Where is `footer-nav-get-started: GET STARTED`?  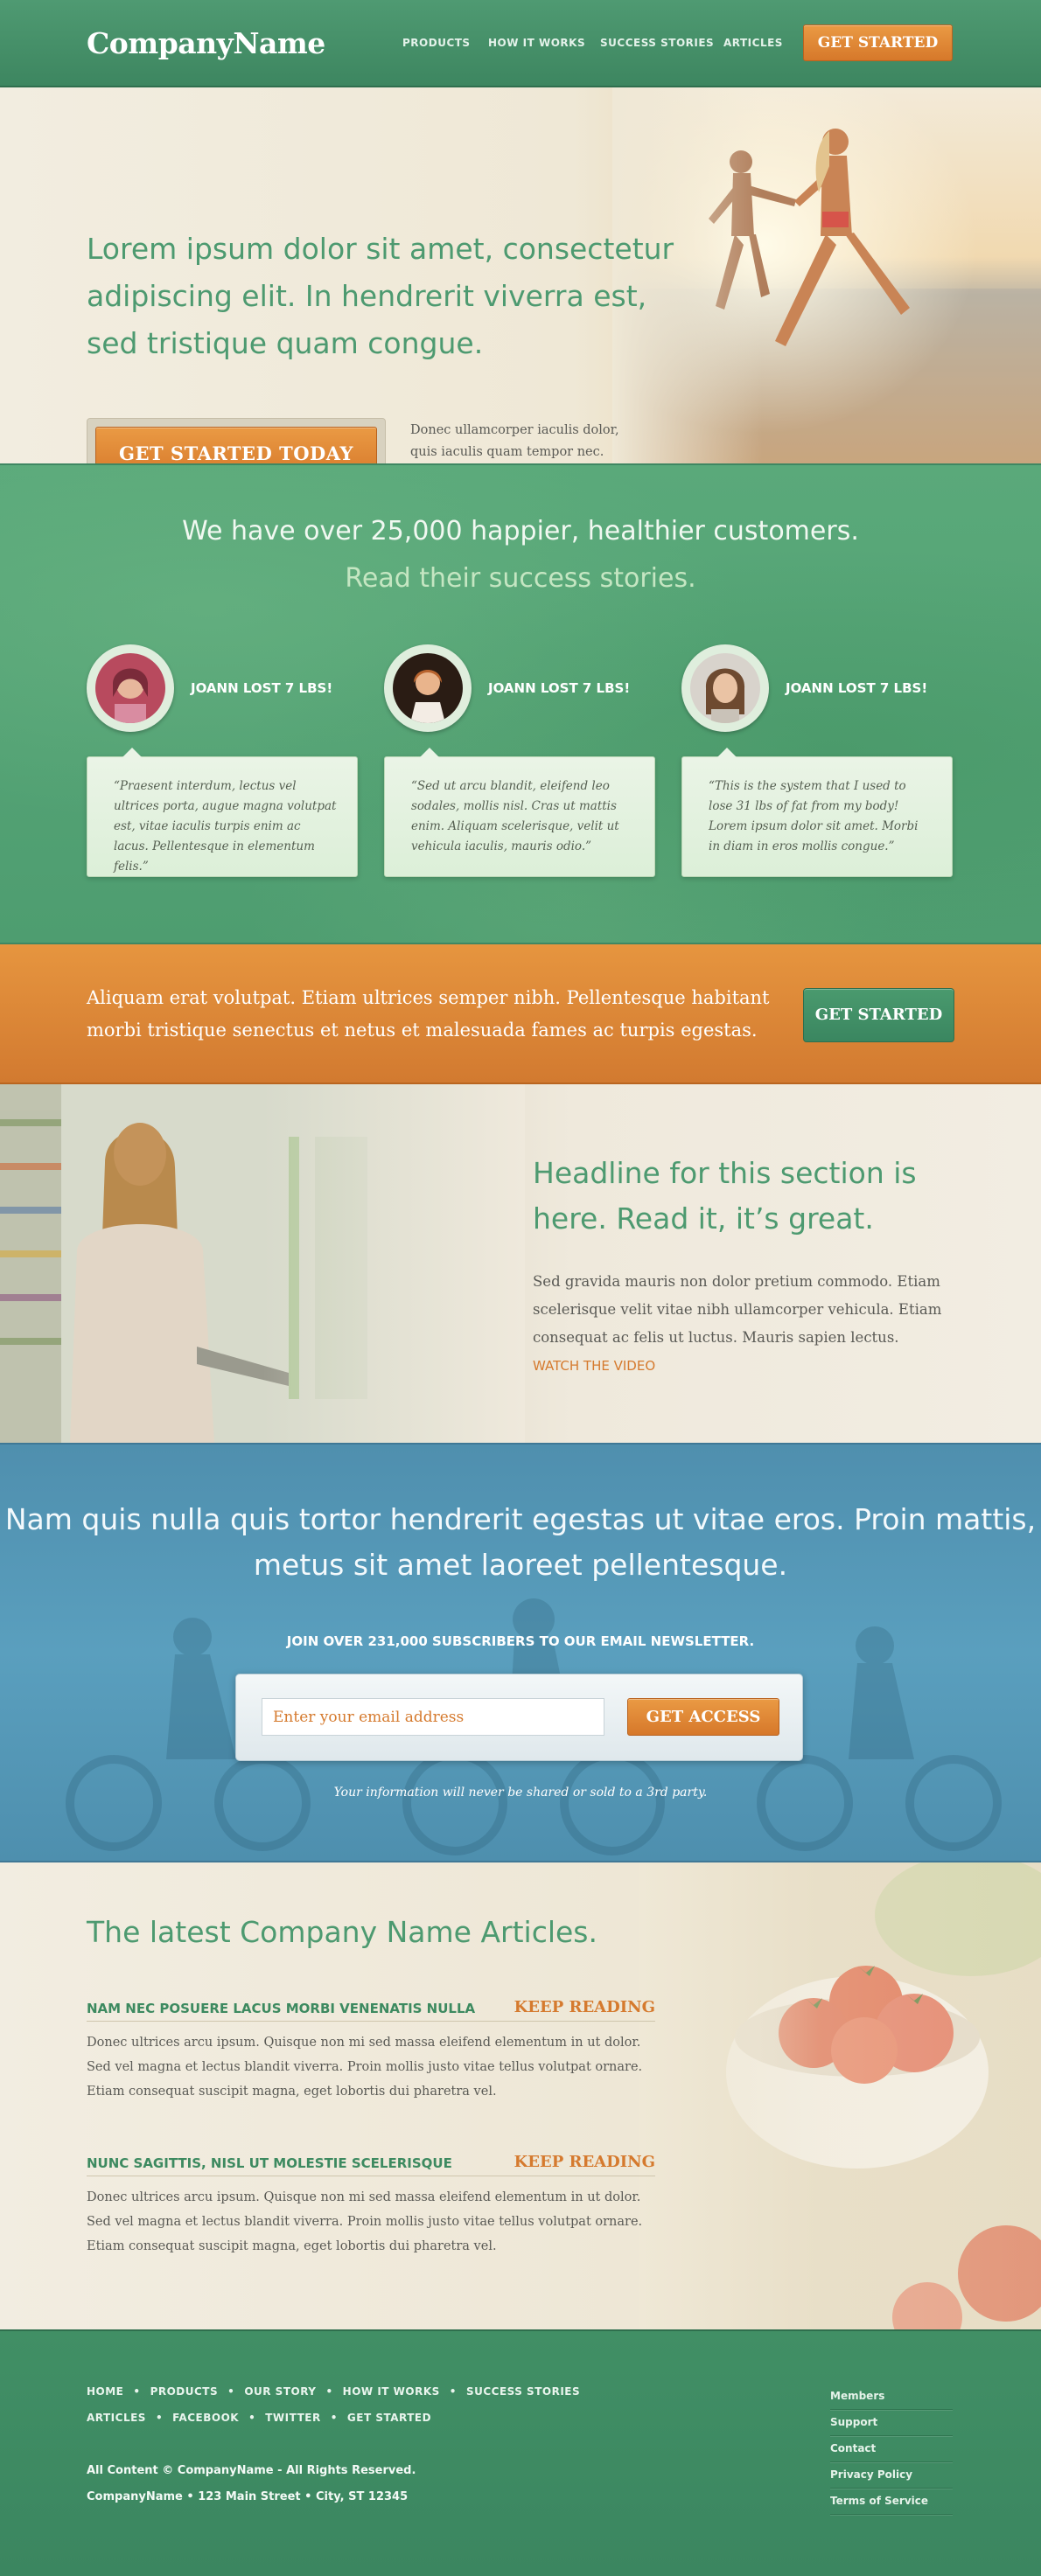
footer-nav-get-started: GET STARTED is located at coordinates (389, 2418).